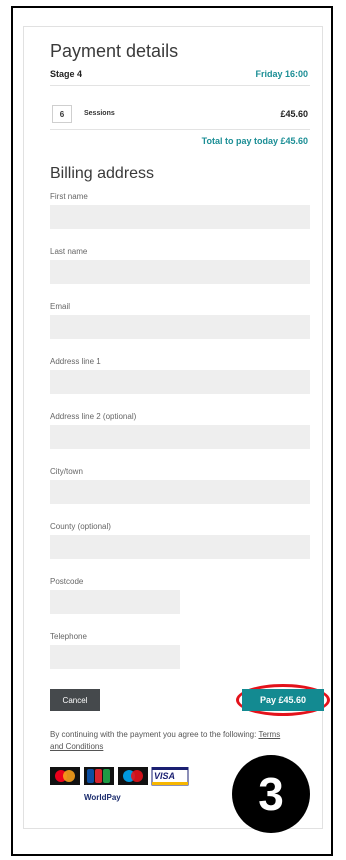  Describe the element at coordinates (102, 173) in the screenshot. I see `billing-title: Billing address` at that location.